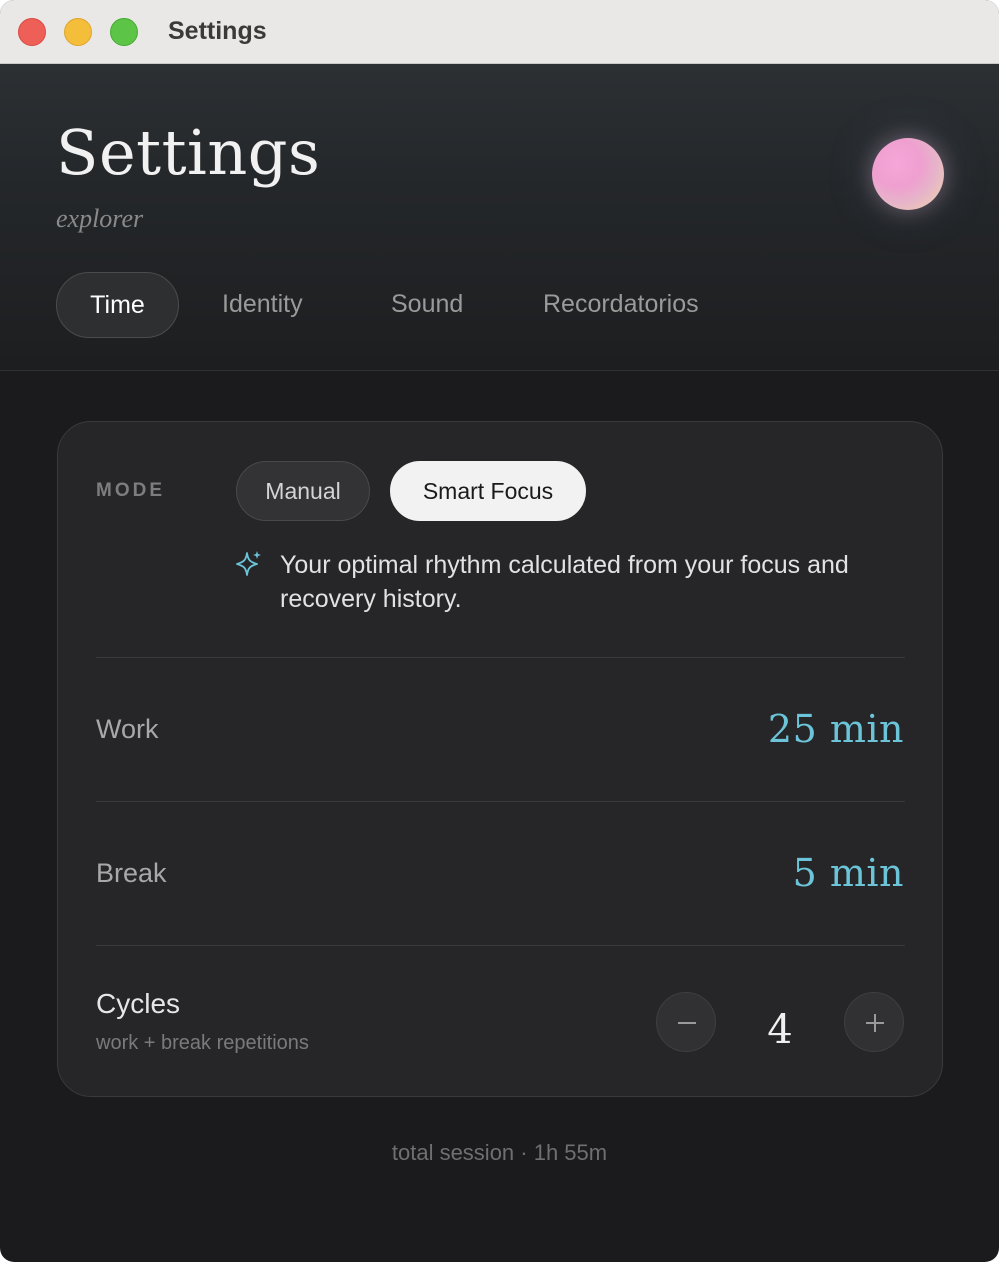  I want to click on cycles-increment-button, so click(874, 1022).